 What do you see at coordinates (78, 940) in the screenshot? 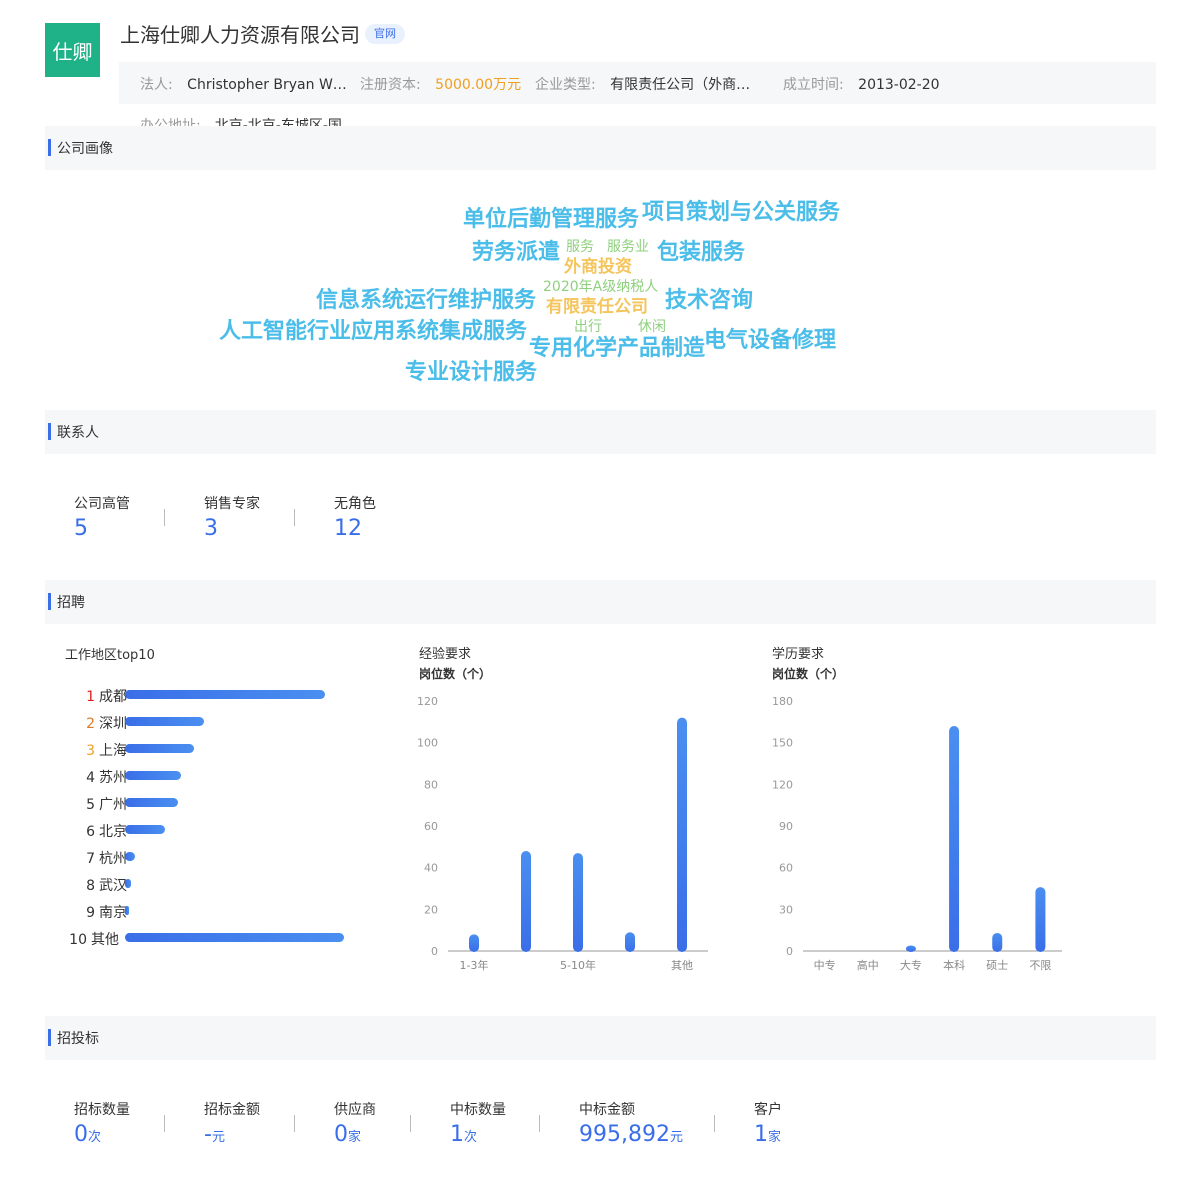
I see `region-rank: 10` at bounding box center [78, 940].